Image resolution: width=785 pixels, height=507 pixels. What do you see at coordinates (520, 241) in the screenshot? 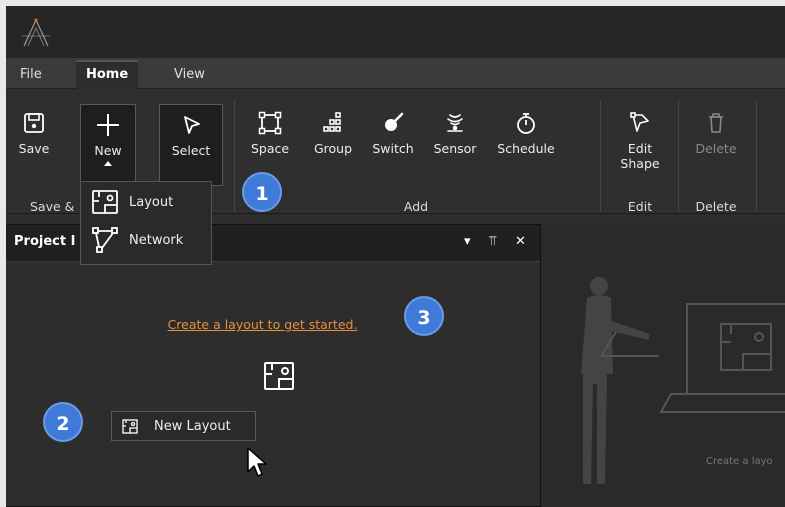
I see `close-icon: ✕` at bounding box center [520, 241].